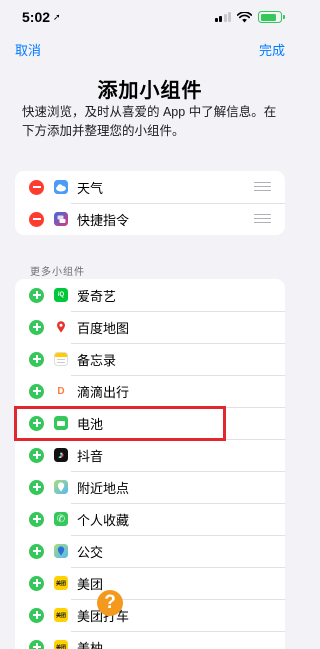 The image size is (320, 649). Describe the element at coordinates (97, 296) in the screenshot. I see `widget-label: 爱奇艺` at that location.